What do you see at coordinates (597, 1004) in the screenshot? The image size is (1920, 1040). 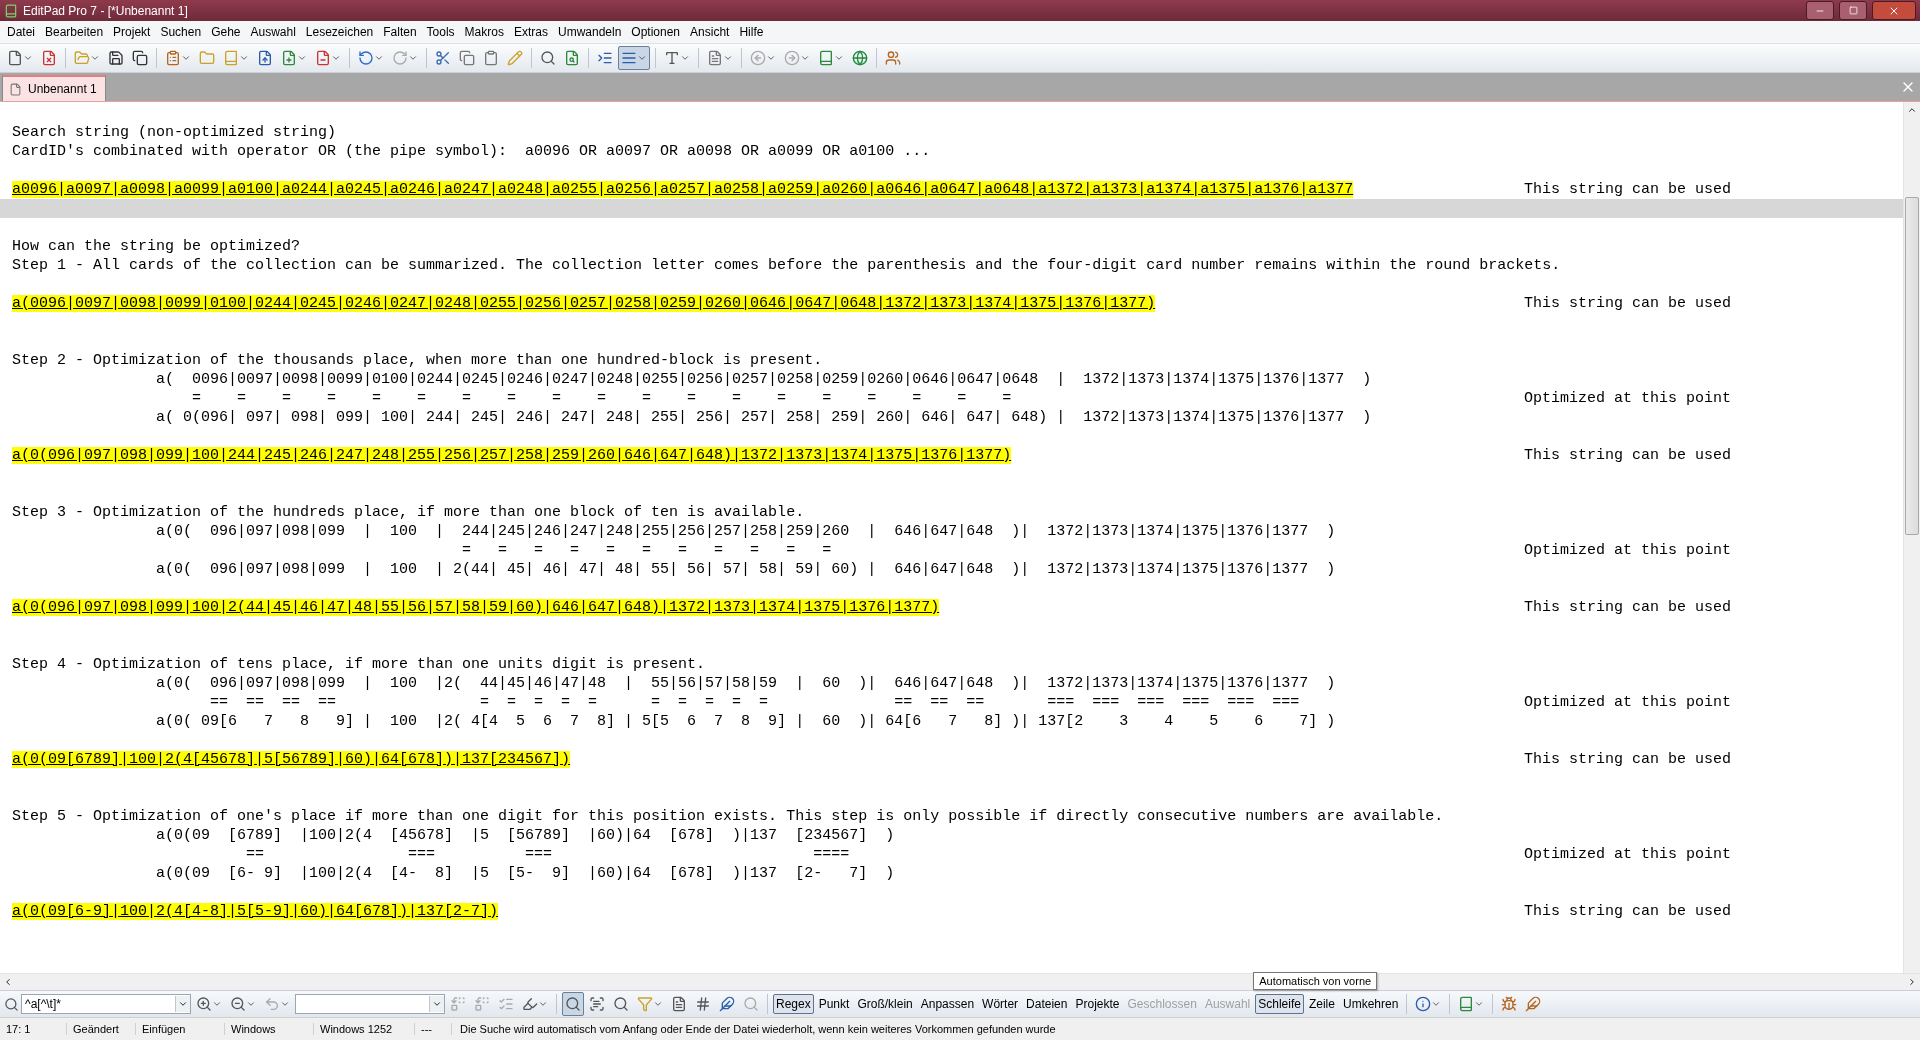 I see `scan-icon` at bounding box center [597, 1004].